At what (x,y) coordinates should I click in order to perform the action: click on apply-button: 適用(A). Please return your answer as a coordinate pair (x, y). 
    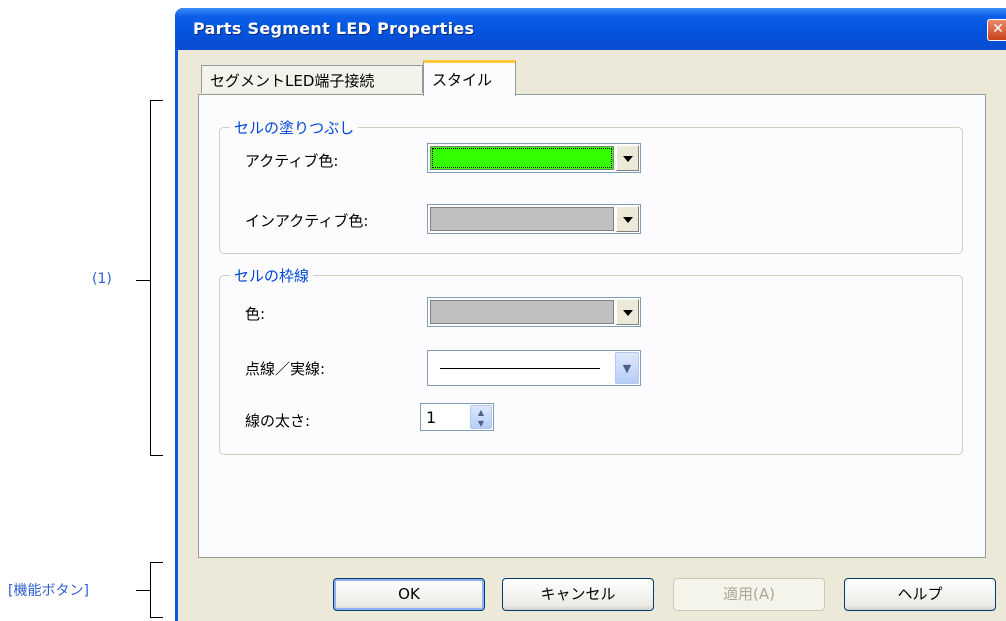
    Looking at the image, I should click on (749, 594).